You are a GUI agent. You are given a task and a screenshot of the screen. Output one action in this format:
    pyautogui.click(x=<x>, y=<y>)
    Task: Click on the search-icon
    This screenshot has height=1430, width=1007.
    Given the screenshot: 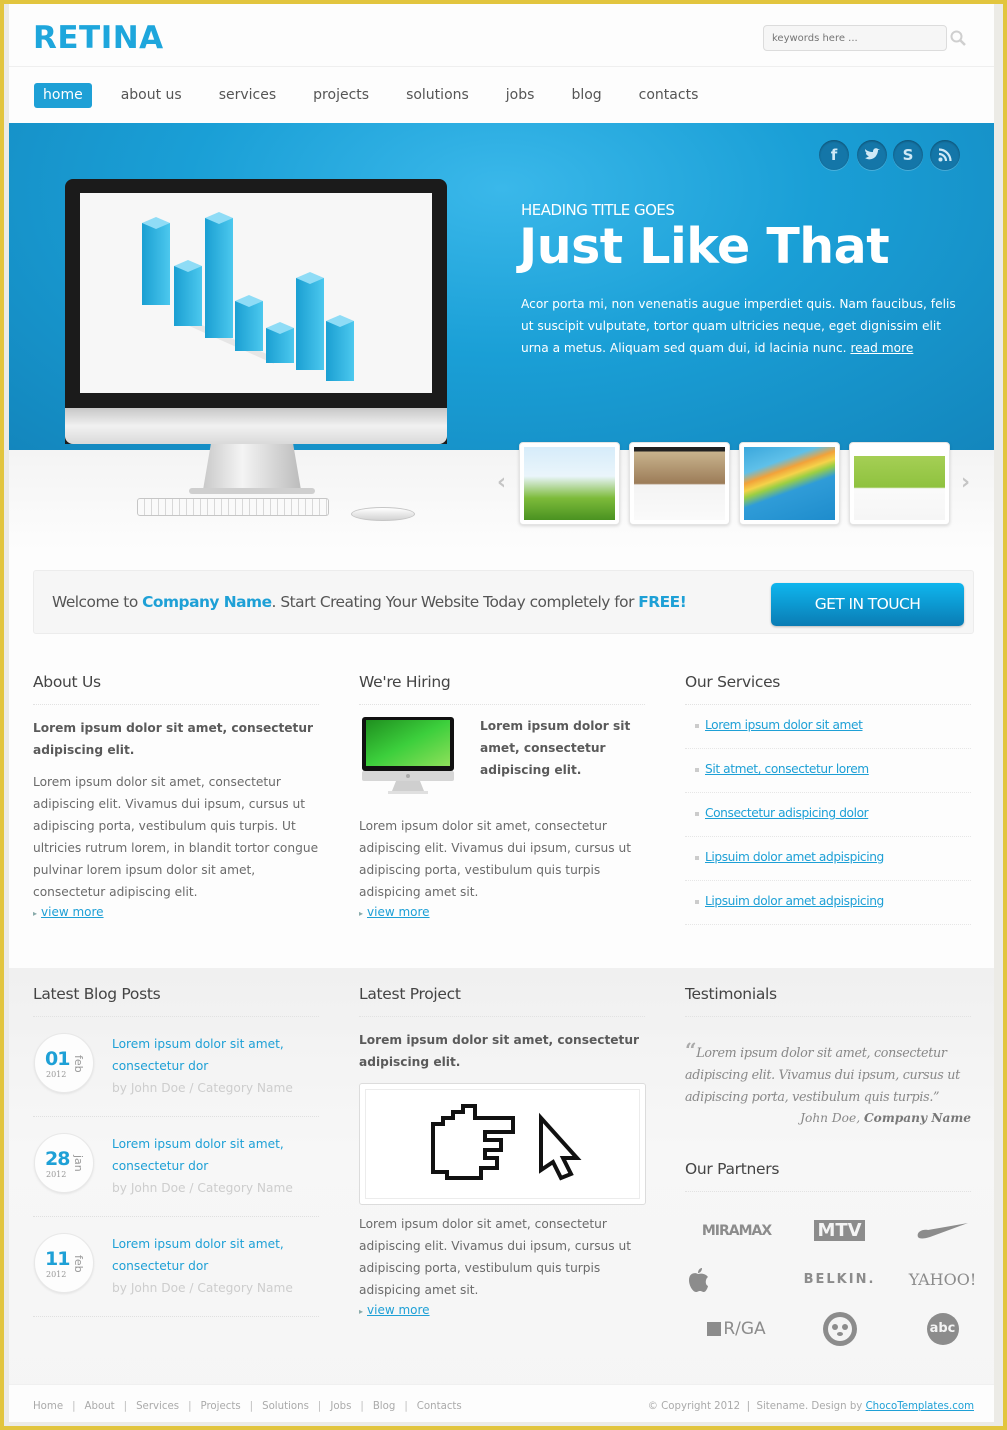 What is the action you would take?
    pyautogui.click(x=958, y=38)
    